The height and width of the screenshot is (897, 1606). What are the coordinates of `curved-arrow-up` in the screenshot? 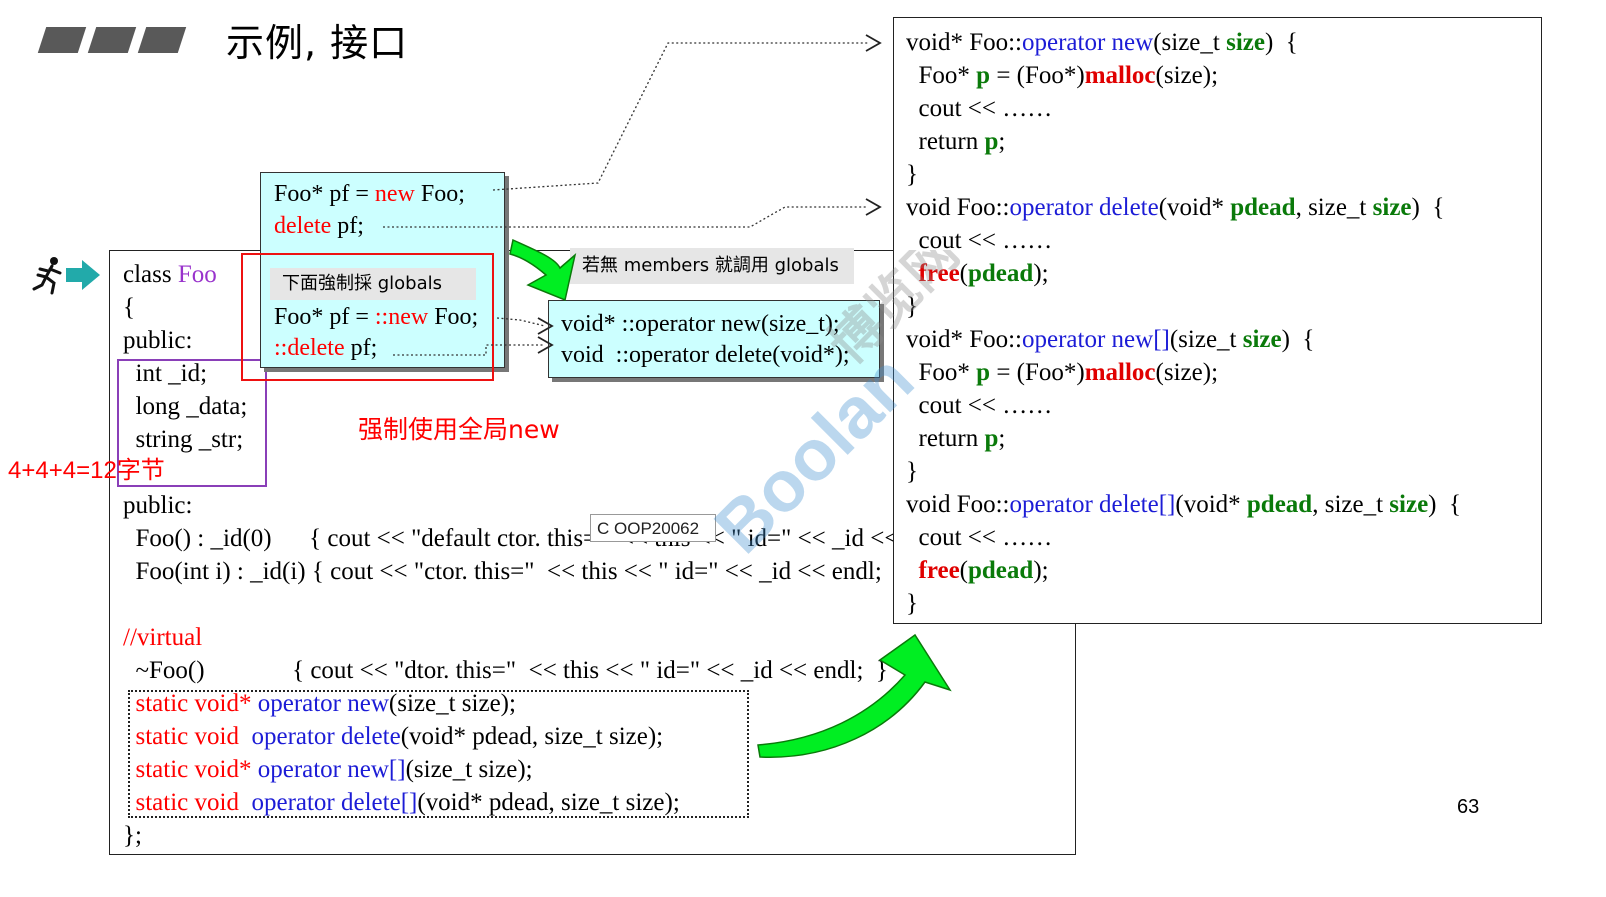 It's located at (854, 695).